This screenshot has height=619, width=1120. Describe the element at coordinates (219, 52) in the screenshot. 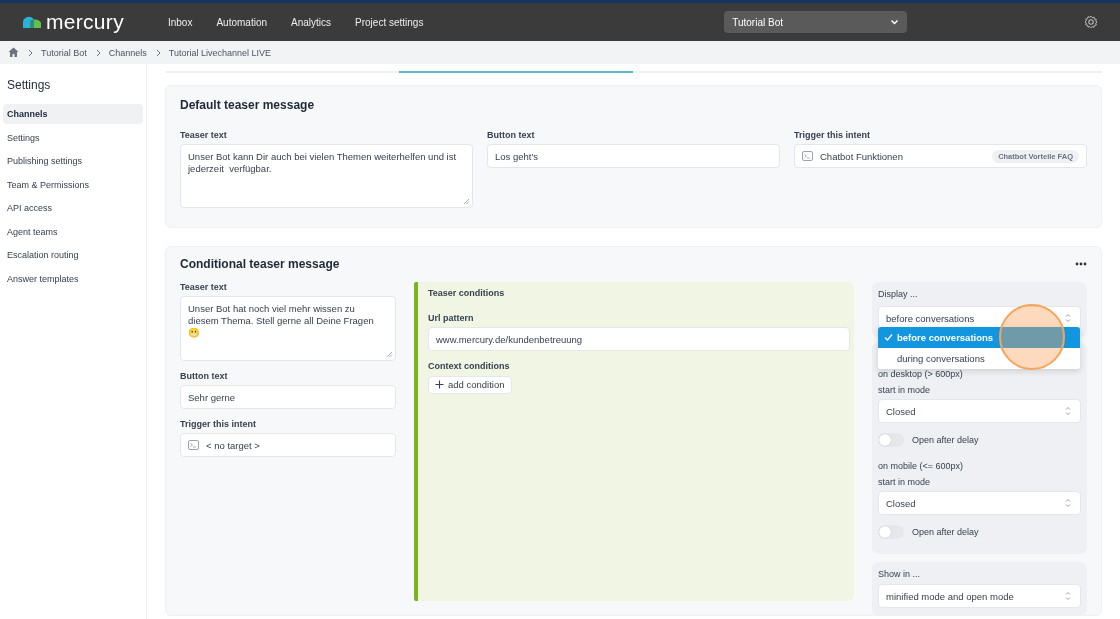

I see `breadcrumb-link: Tutorial Livechannel LIVE` at that location.